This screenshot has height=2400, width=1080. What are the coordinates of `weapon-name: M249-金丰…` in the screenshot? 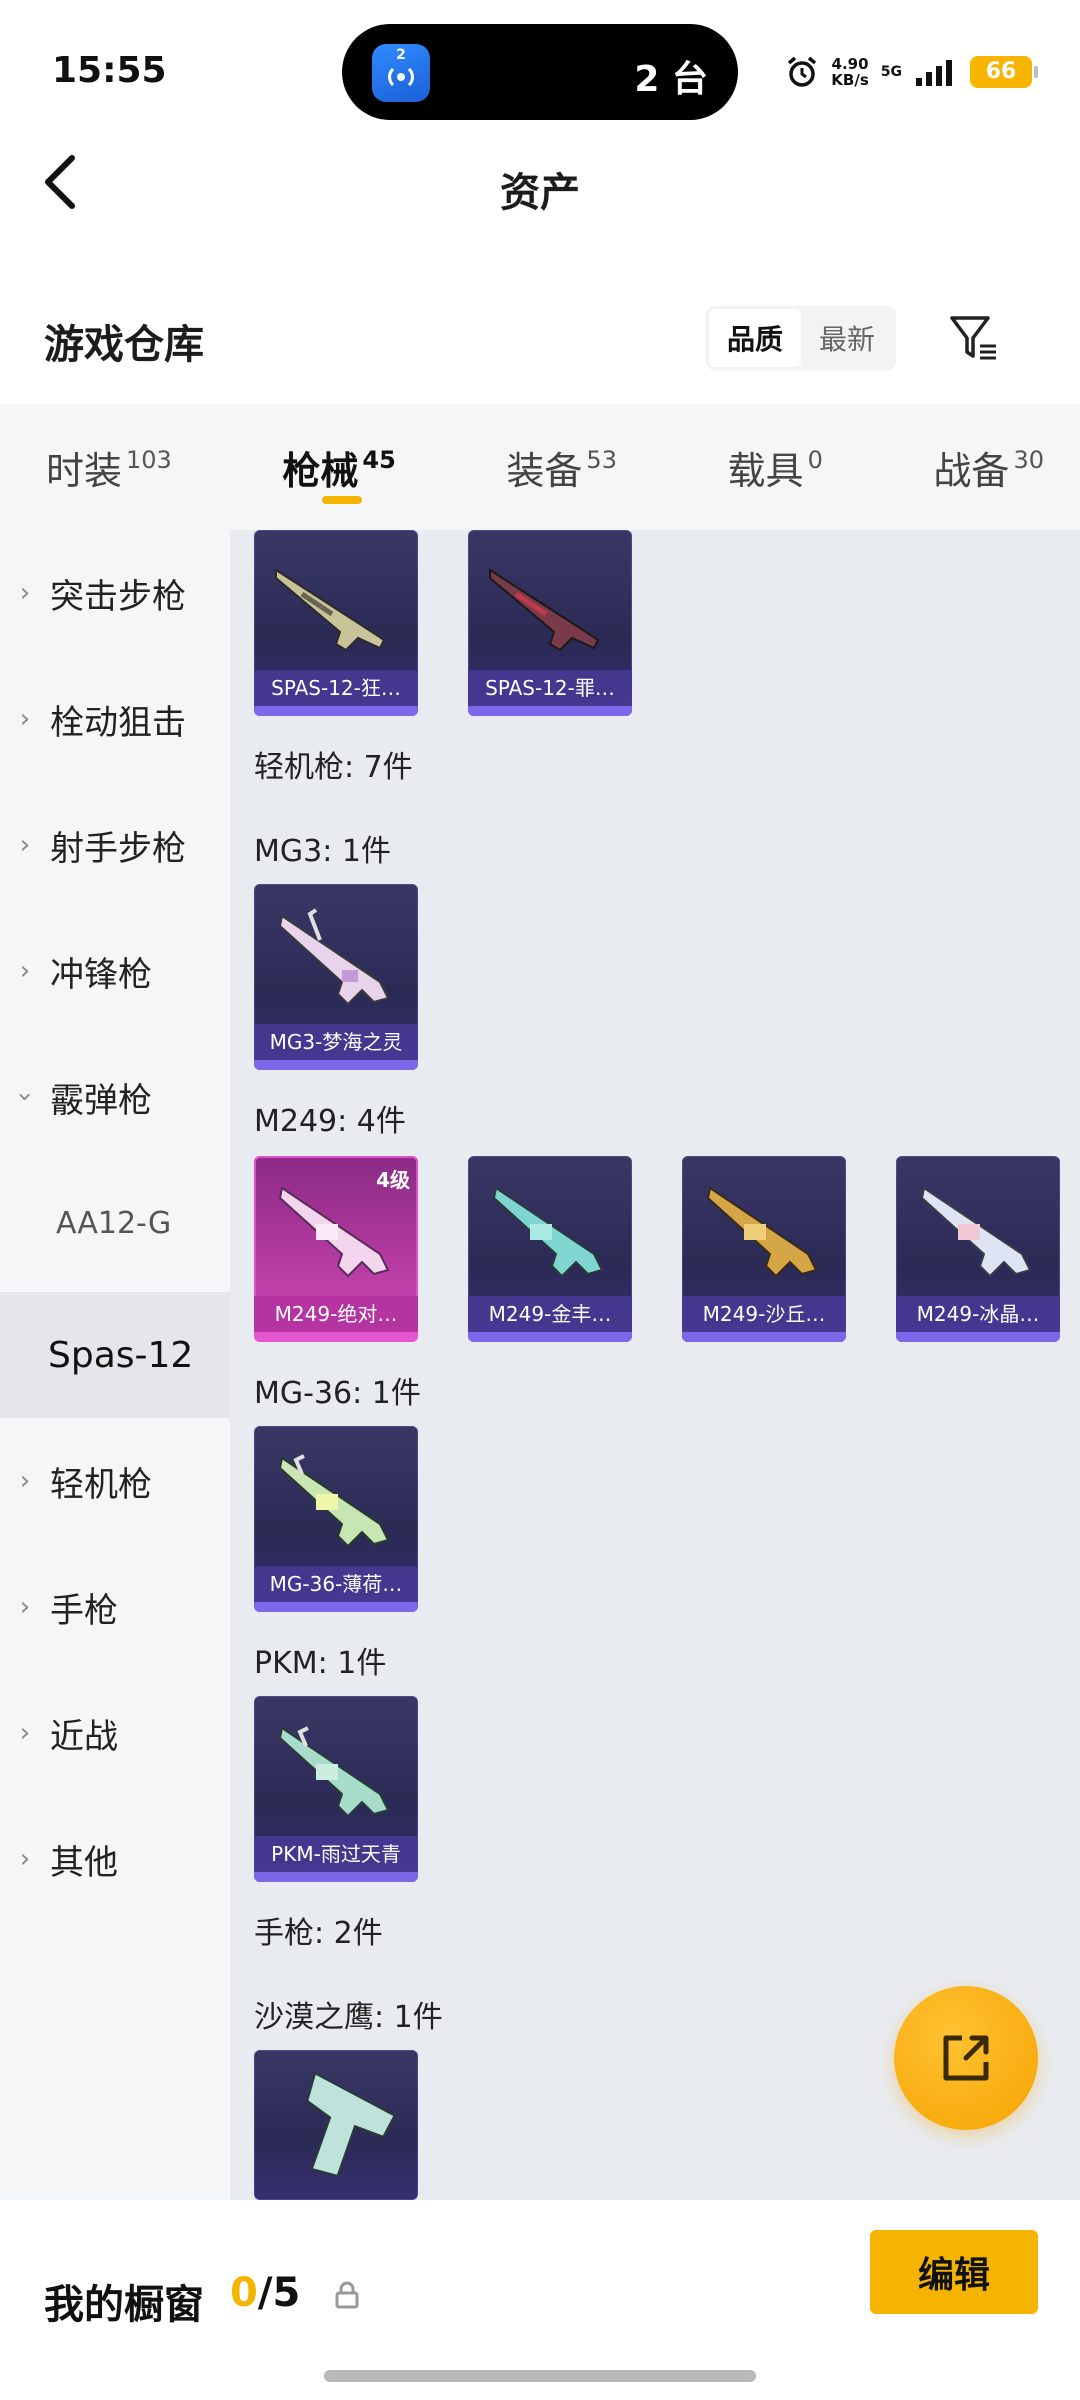 It's located at (550, 1314).